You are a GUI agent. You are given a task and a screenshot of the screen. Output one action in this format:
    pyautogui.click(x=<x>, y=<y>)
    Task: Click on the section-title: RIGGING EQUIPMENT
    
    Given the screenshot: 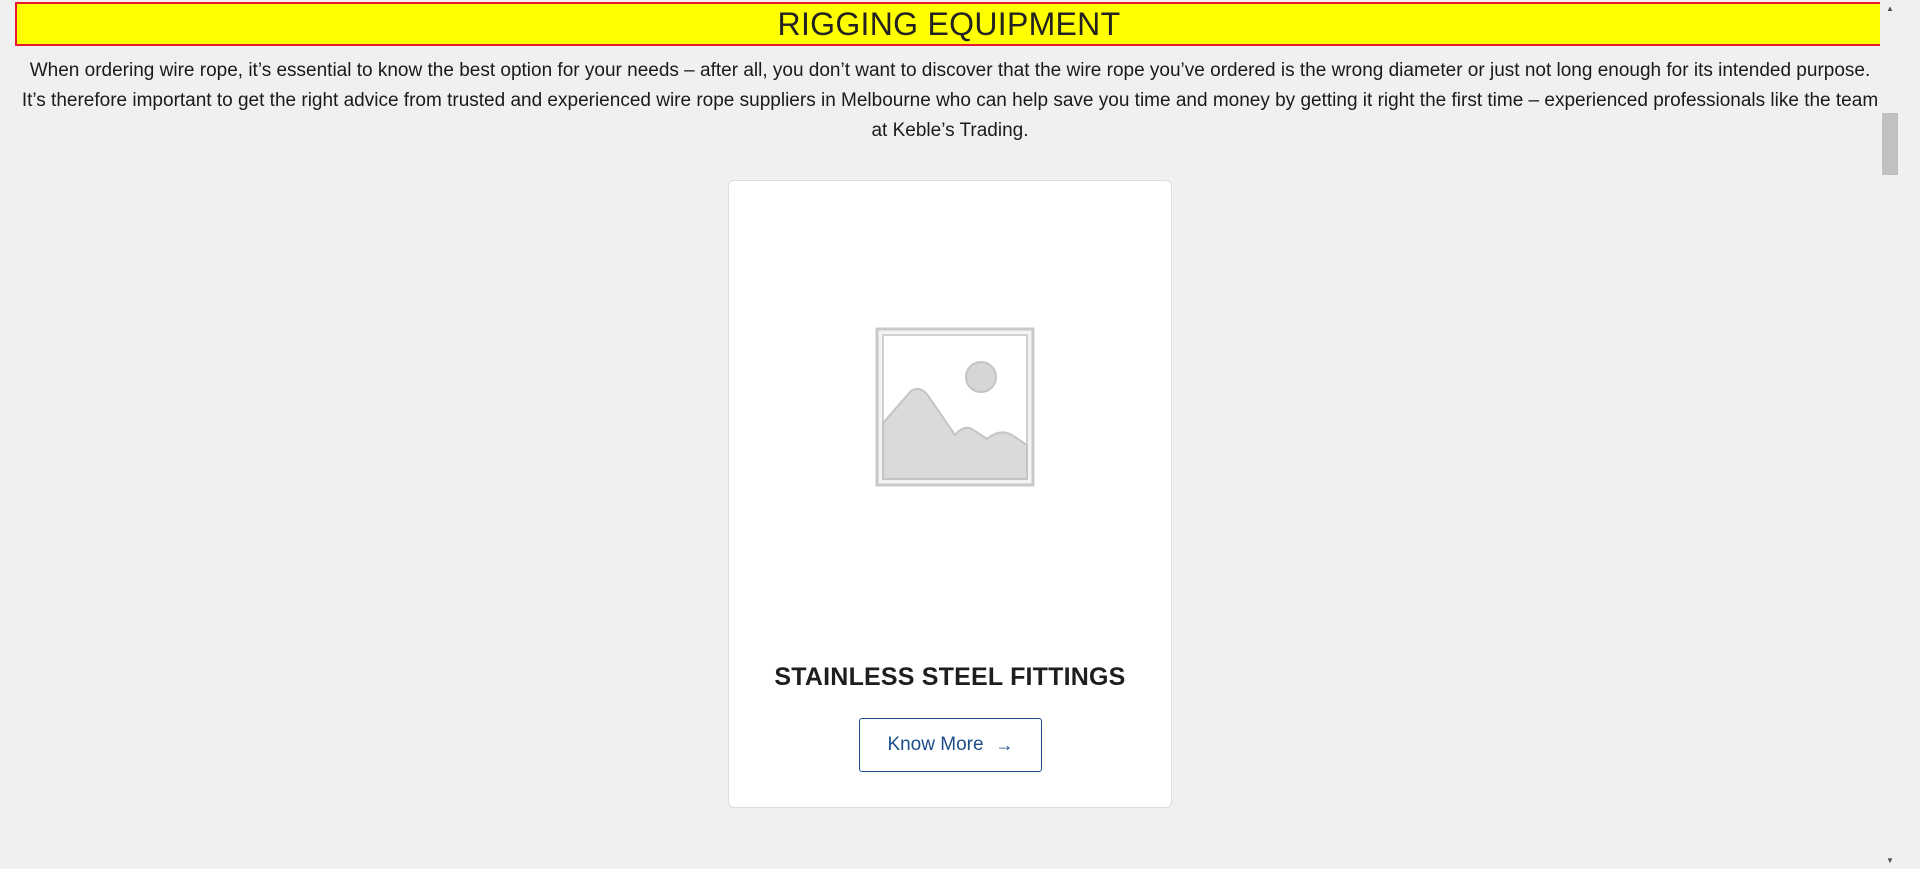 What is the action you would take?
    pyautogui.click(x=949, y=23)
    